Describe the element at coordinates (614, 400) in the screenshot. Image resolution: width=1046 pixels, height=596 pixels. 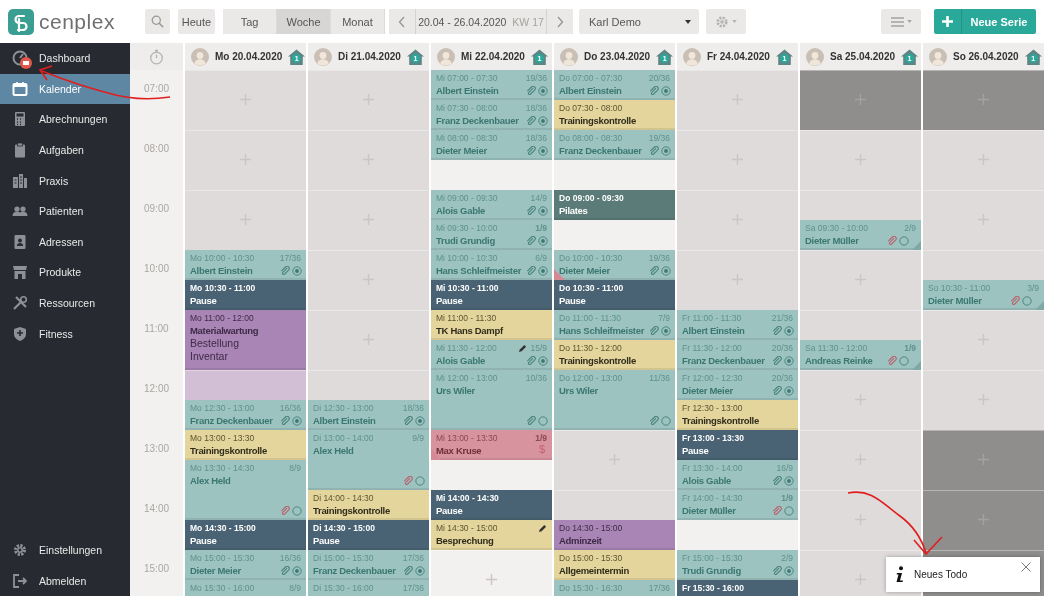
I see `appointment-card: Do 12:00 - 13:00 11/36 Urs Wiler` at that location.